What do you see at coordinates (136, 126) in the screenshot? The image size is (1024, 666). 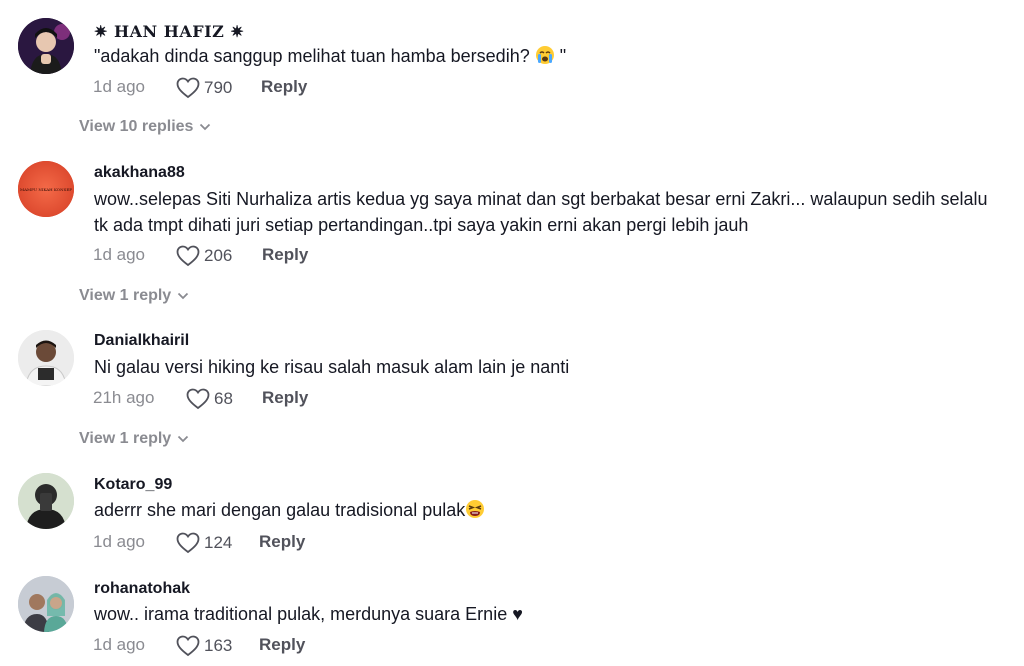 I see `view-replies-label: View 10 replies` at bounding box center [136, 126].